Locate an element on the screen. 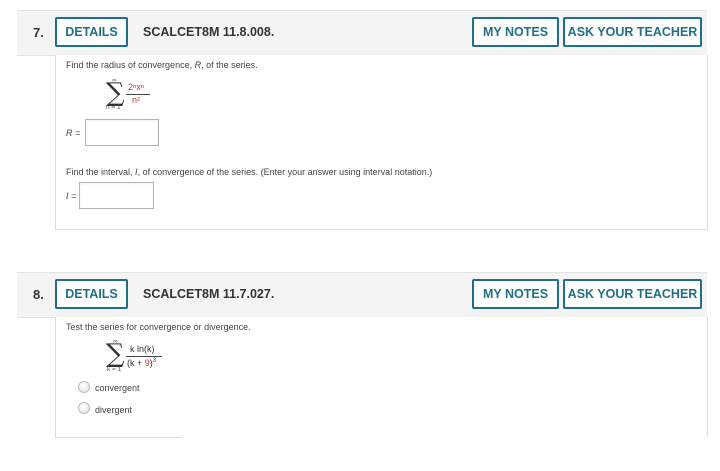  option-convergent-label: convergent is located at coordinates (117, 388).